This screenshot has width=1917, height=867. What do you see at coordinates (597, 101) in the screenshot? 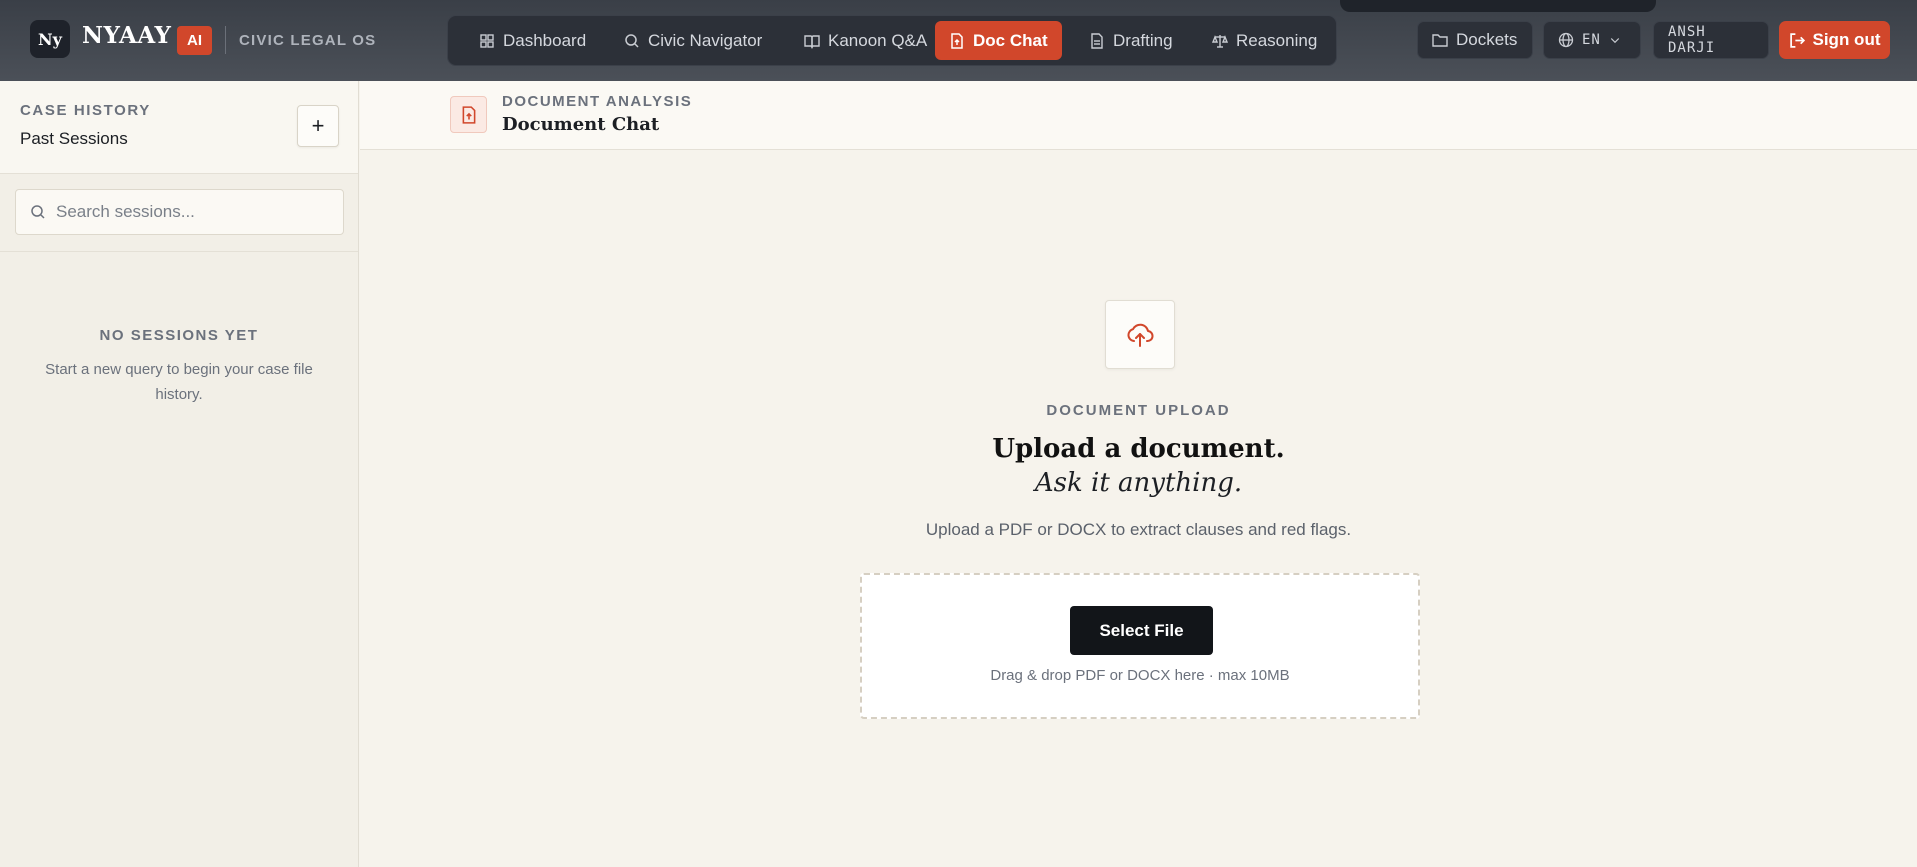
I see `header-kicker: DOCUMENT ANALYSIS` at bounding box center [597, 101].